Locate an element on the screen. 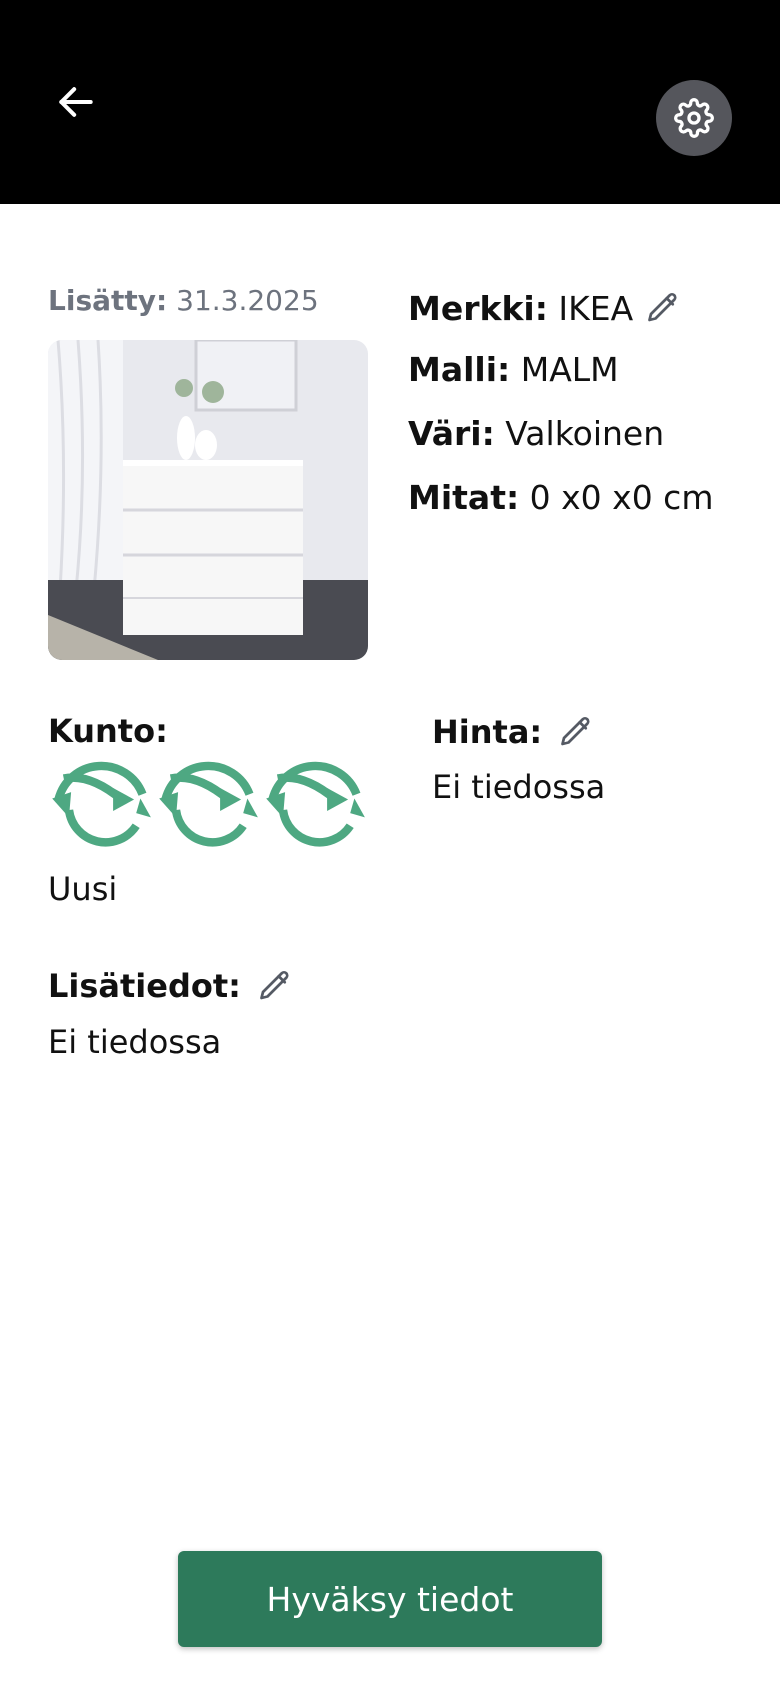 Image resolution: width=780 pixels, height=1688 pixels. dimensions-row: Mitat: 0 x0 x0 cm is located at coordinates (560, 497).